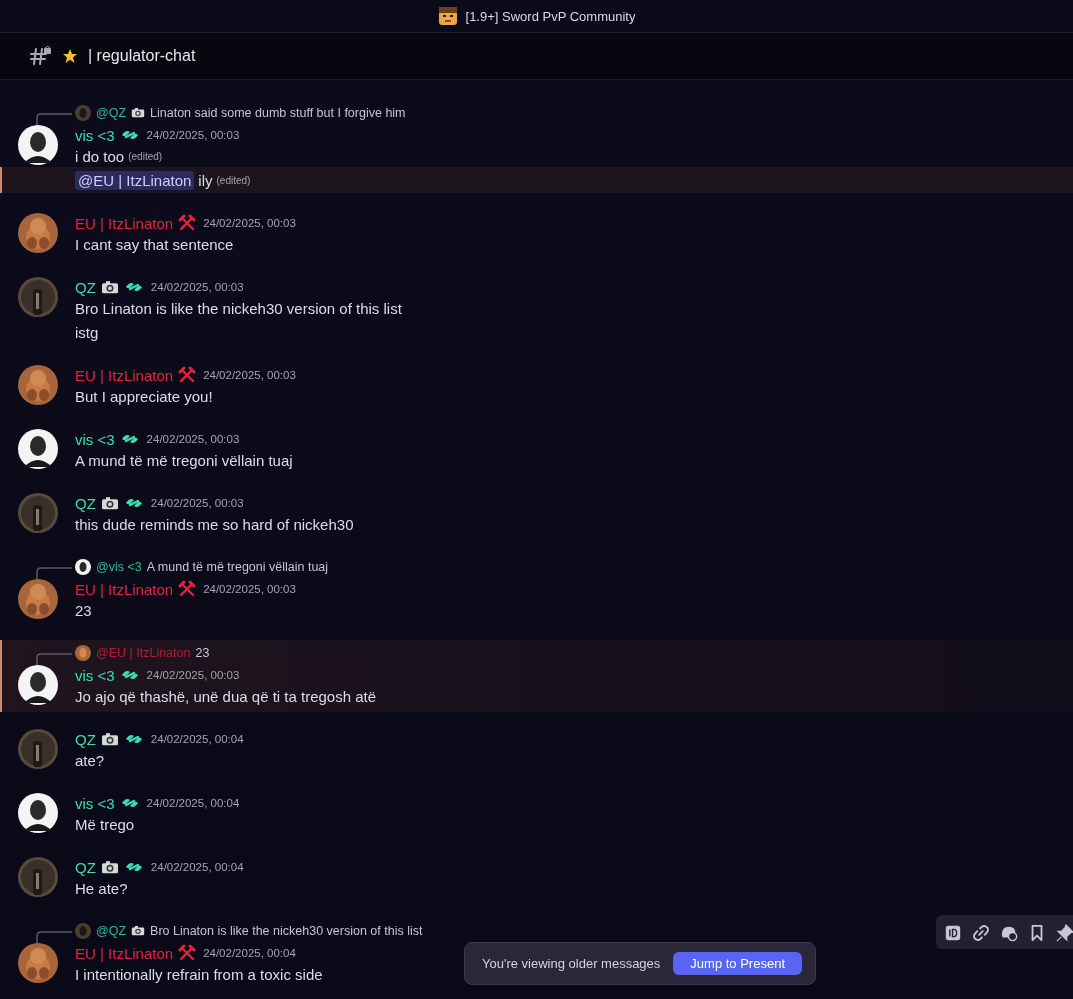 The width and height of the screenshot is (1073, 999). I want to click on message-text: 23, so click(83, 610).